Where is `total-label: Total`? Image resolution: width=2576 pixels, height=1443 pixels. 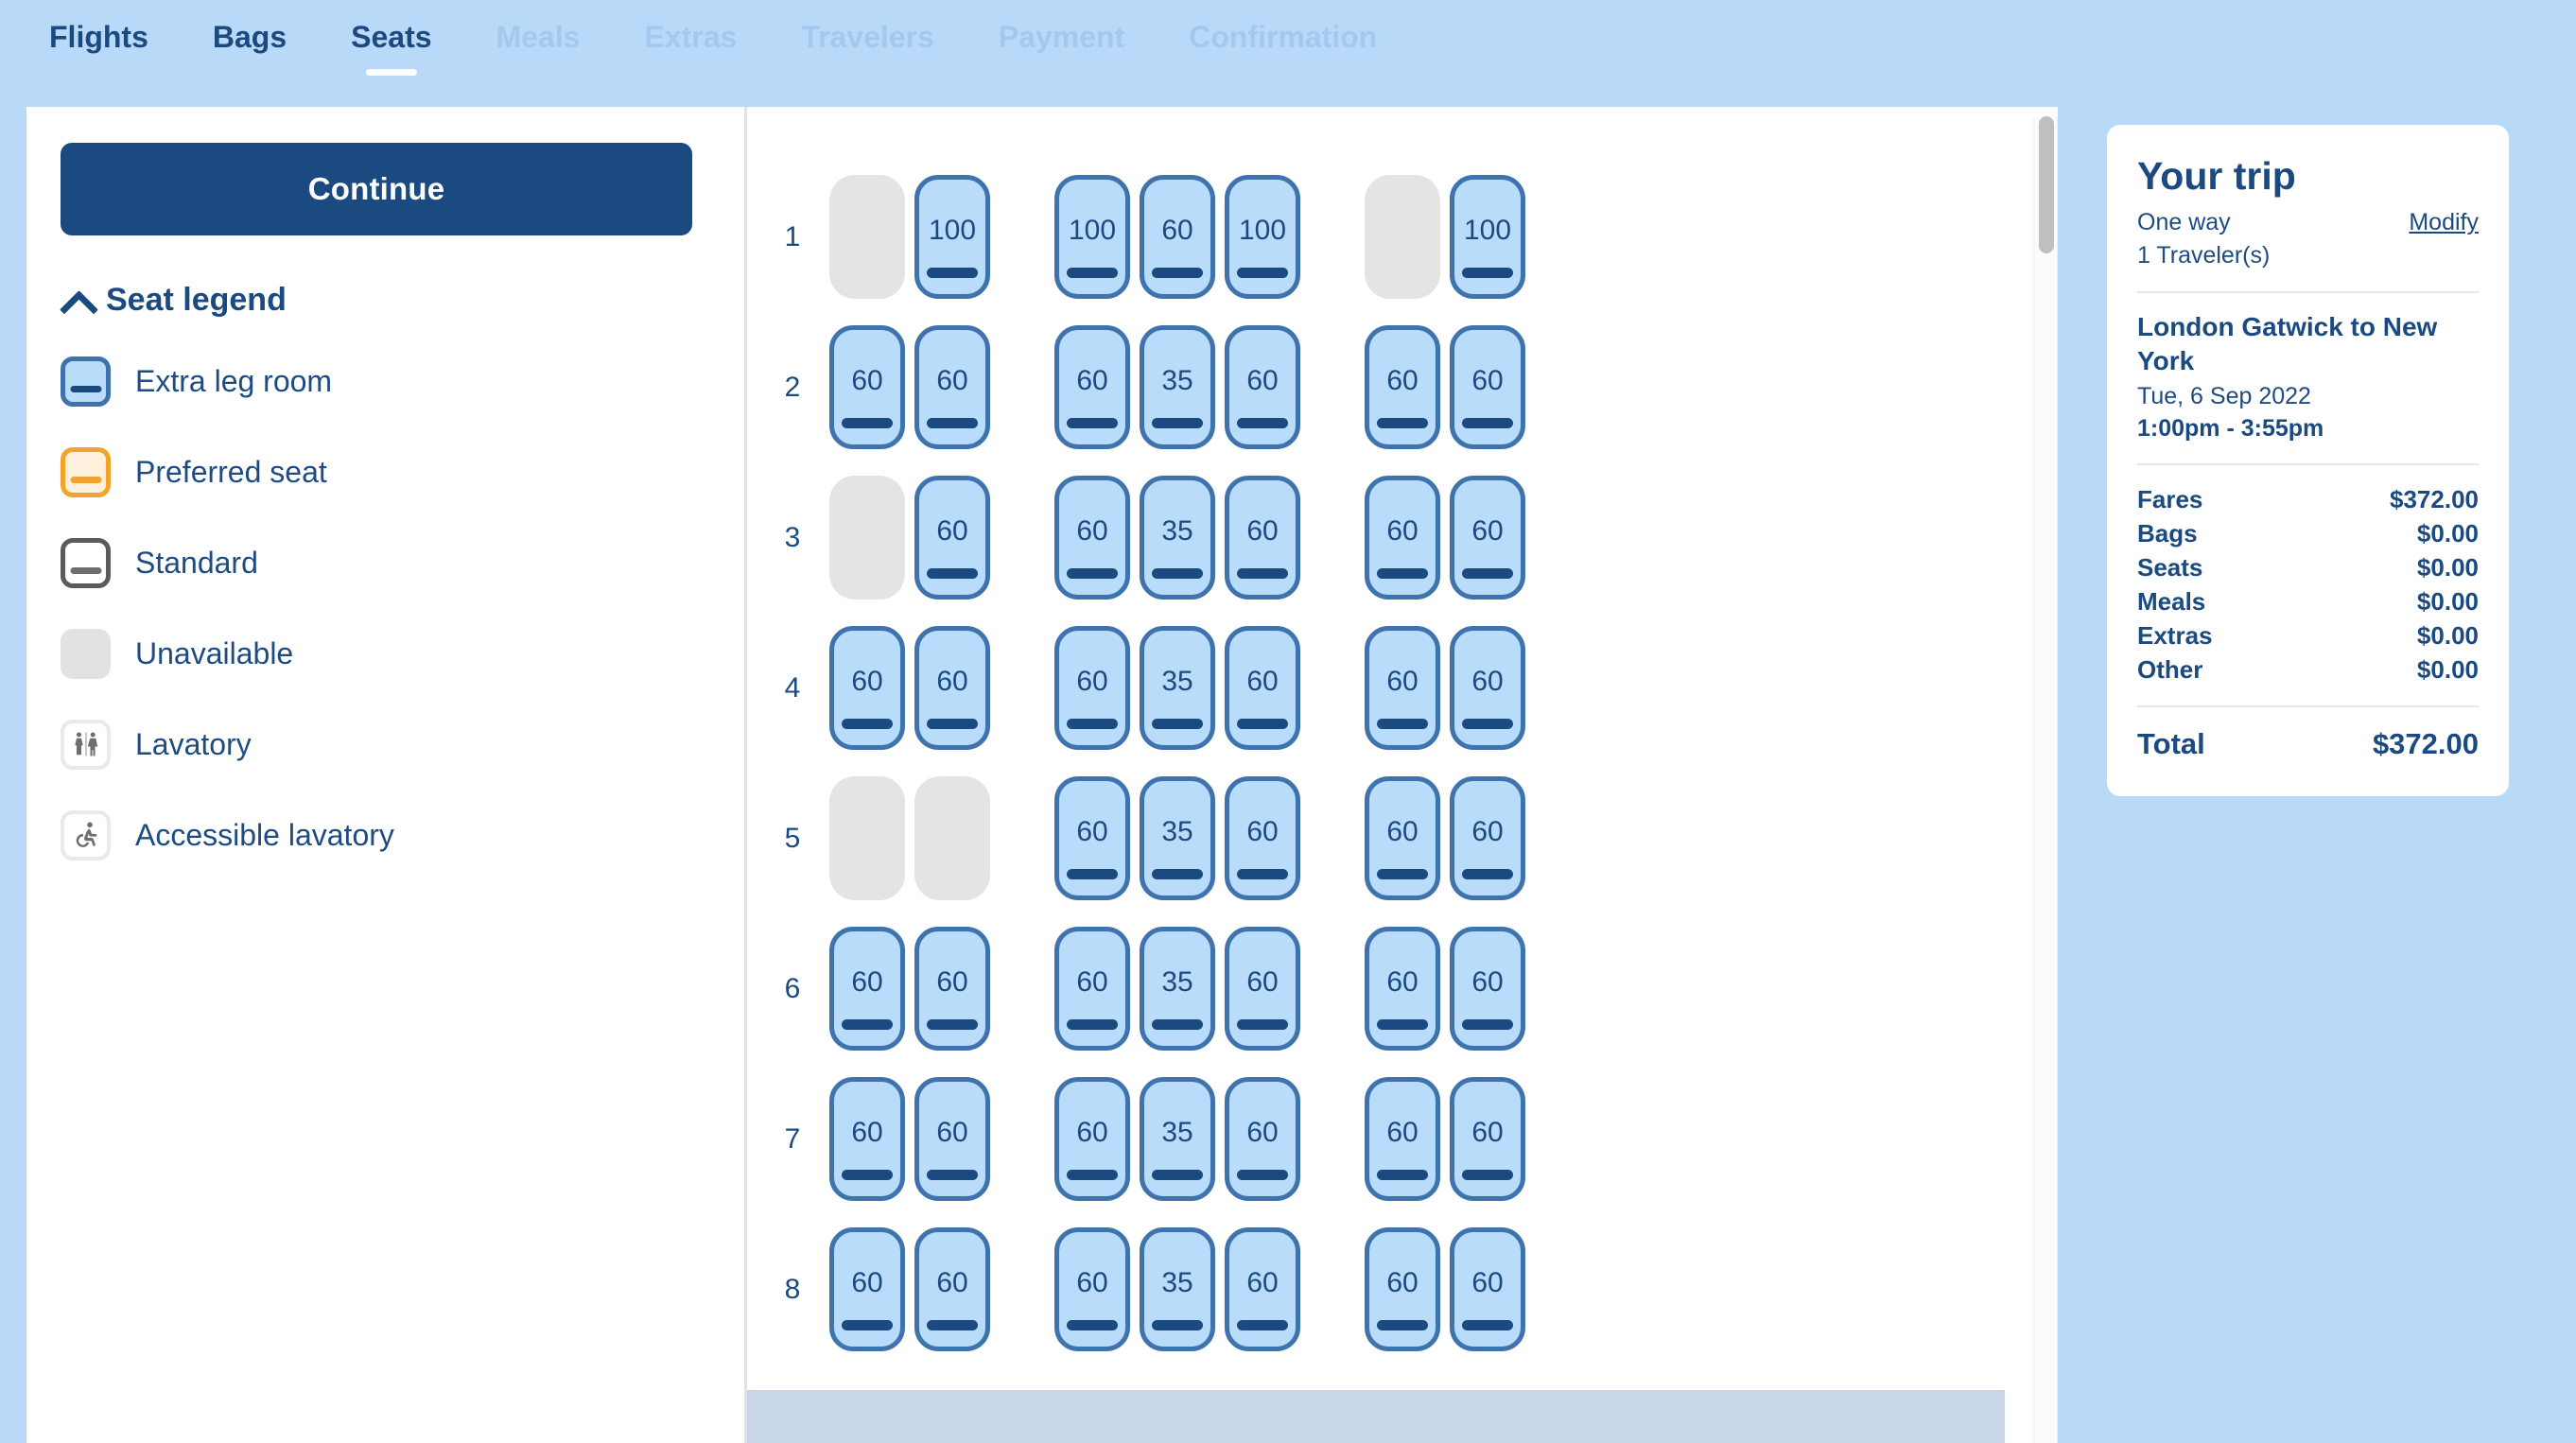 total-label: Total is located at coordinates (2171, 744).